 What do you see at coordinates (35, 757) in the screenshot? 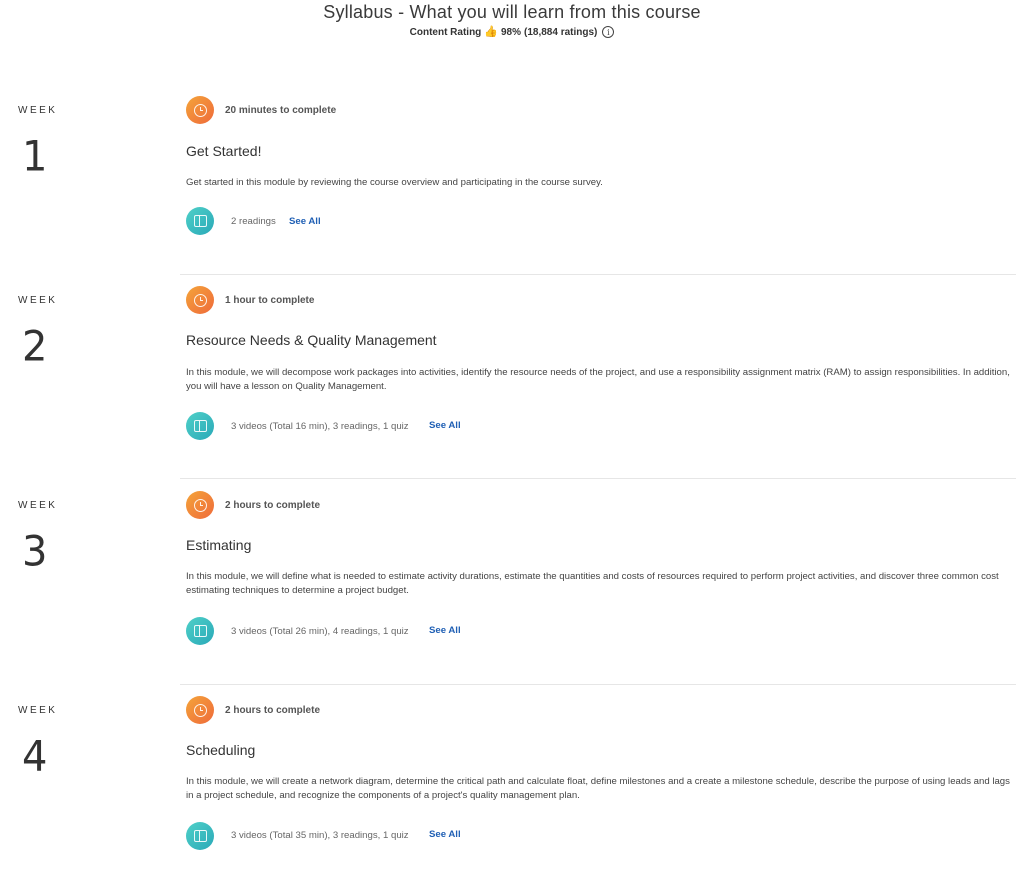
I see `week-number: 4` at bounding box center [35, 757].